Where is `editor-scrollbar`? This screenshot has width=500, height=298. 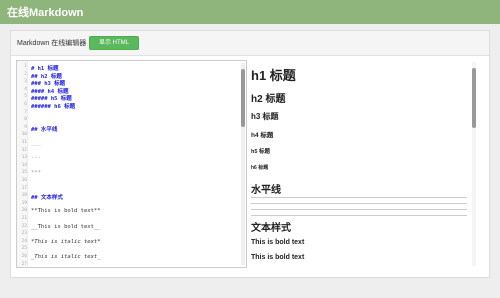 editor-scrollbar is located at coordinates (243, 164).